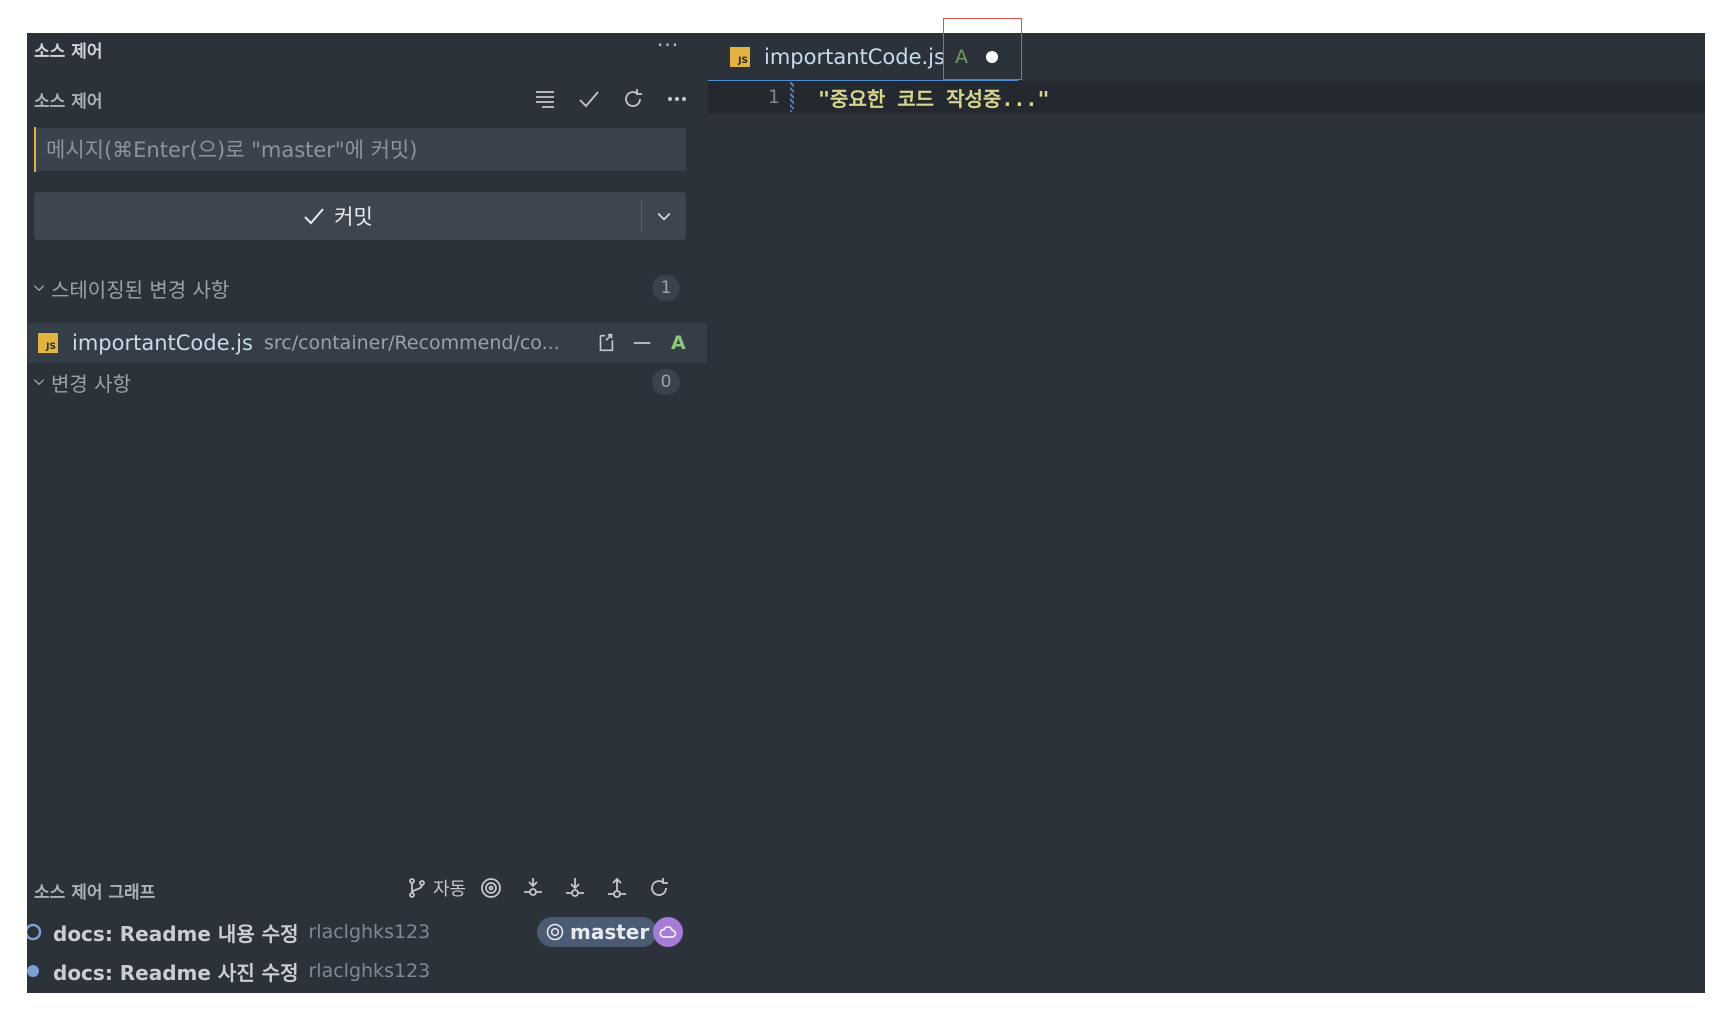 This screenshot has height=1016, width=1730. Describe the element at coordinates (68, 102) in the screenshot. I see `source-control-title: 소스 제어` at that location.